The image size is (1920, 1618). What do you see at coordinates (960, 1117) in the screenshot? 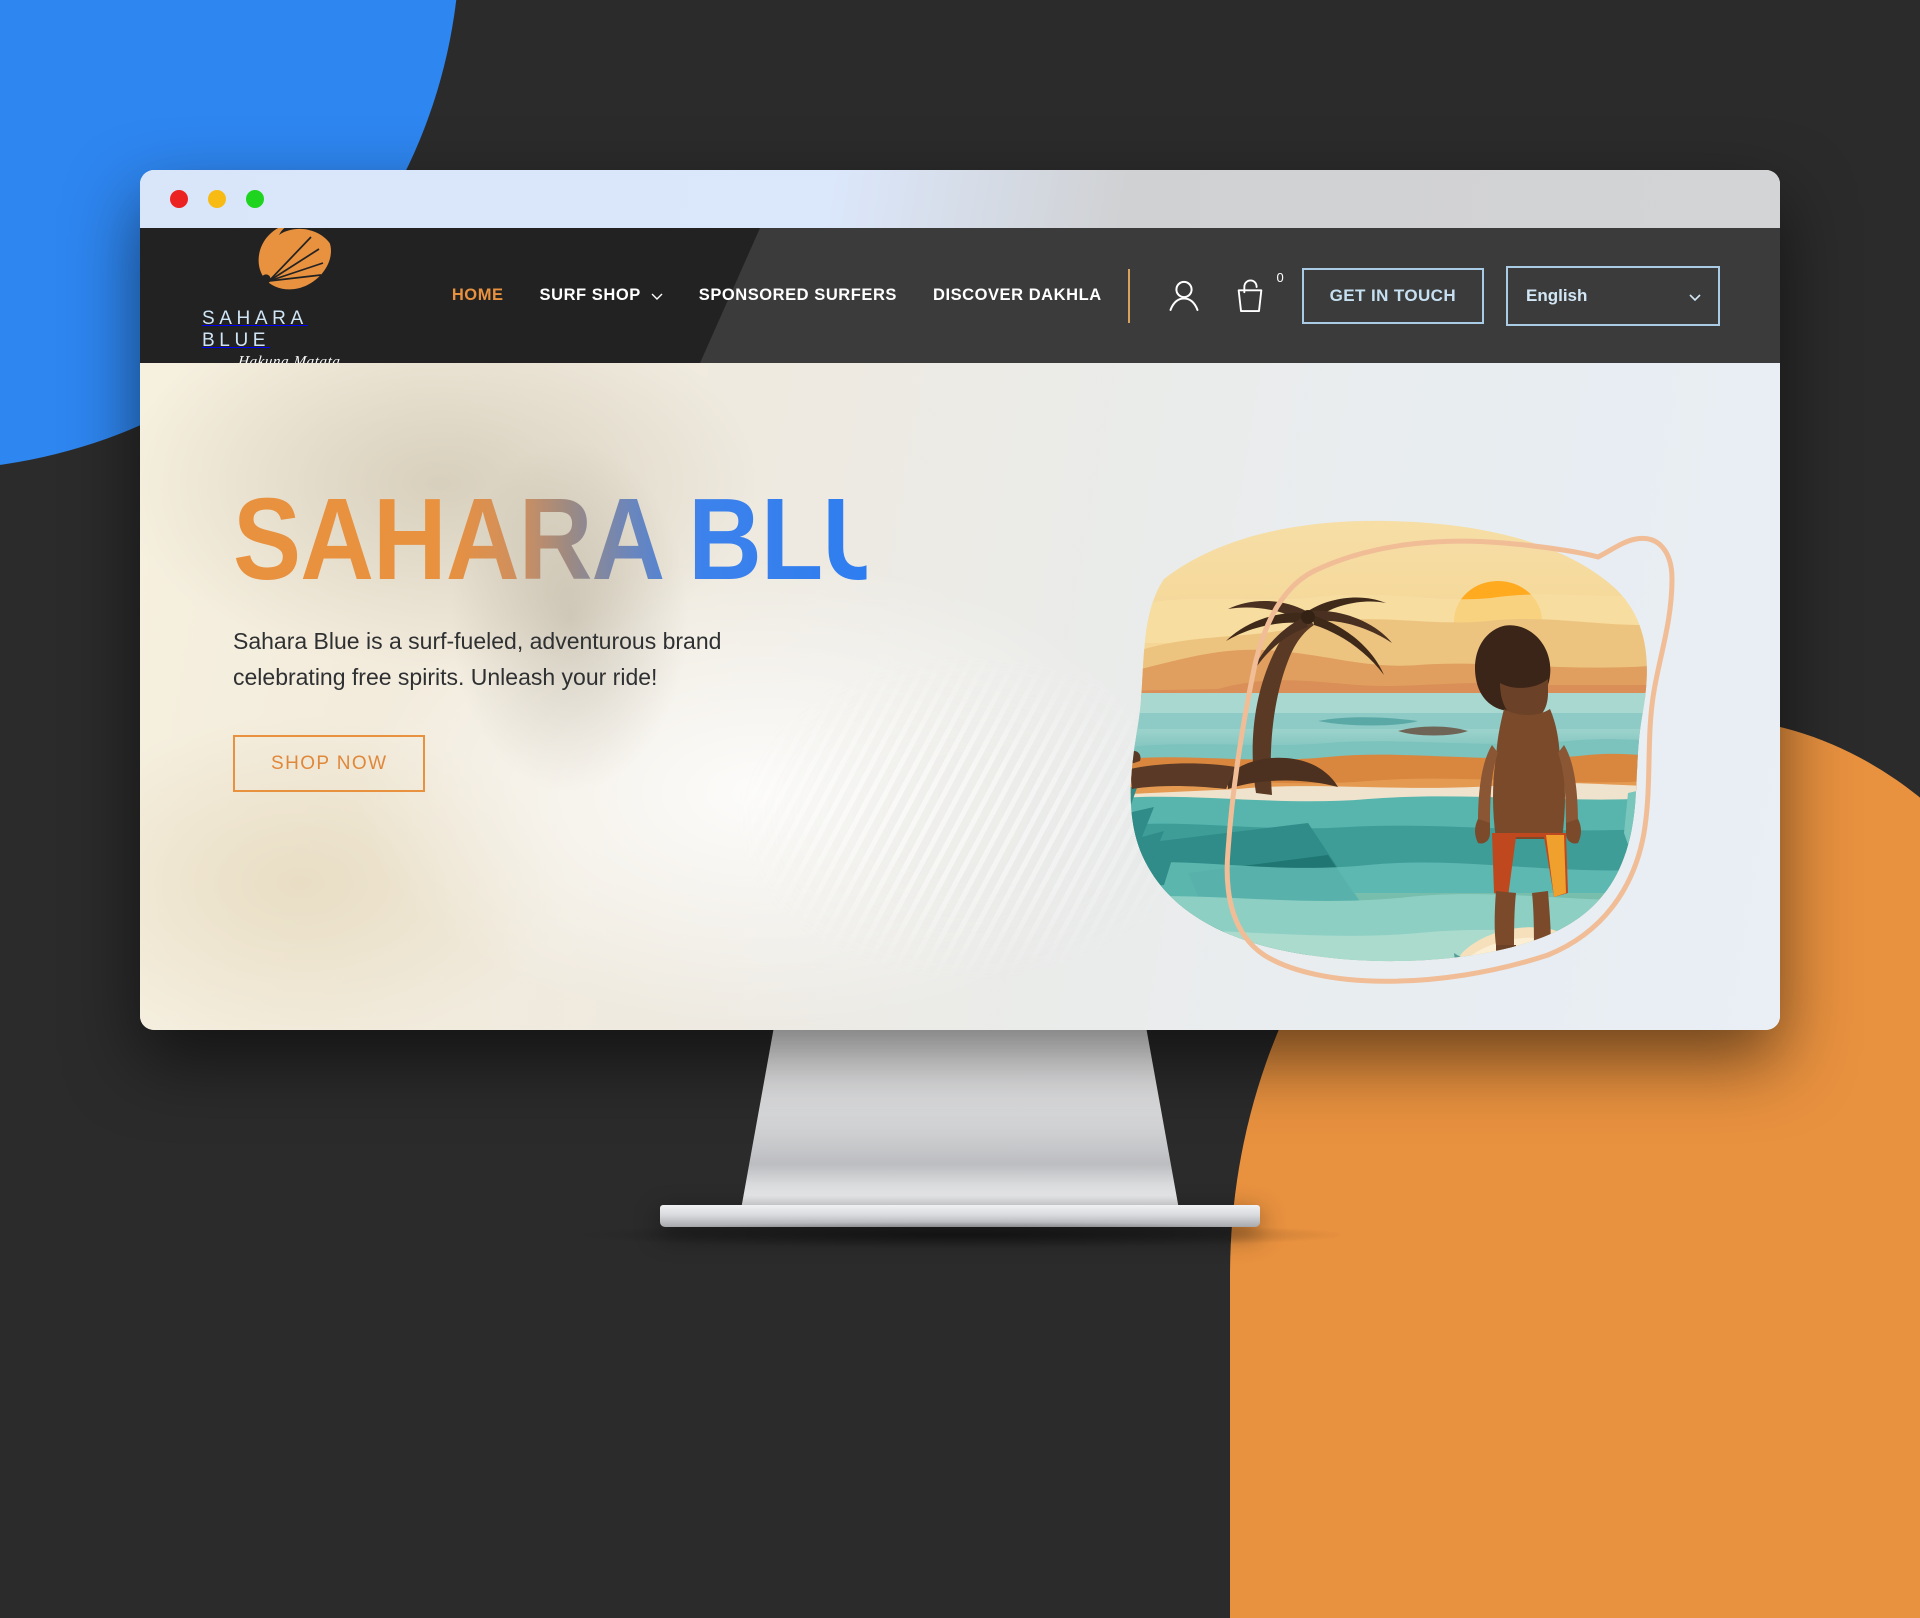
I see `monitor-stand-neck` at bounding box center [960, 1117].